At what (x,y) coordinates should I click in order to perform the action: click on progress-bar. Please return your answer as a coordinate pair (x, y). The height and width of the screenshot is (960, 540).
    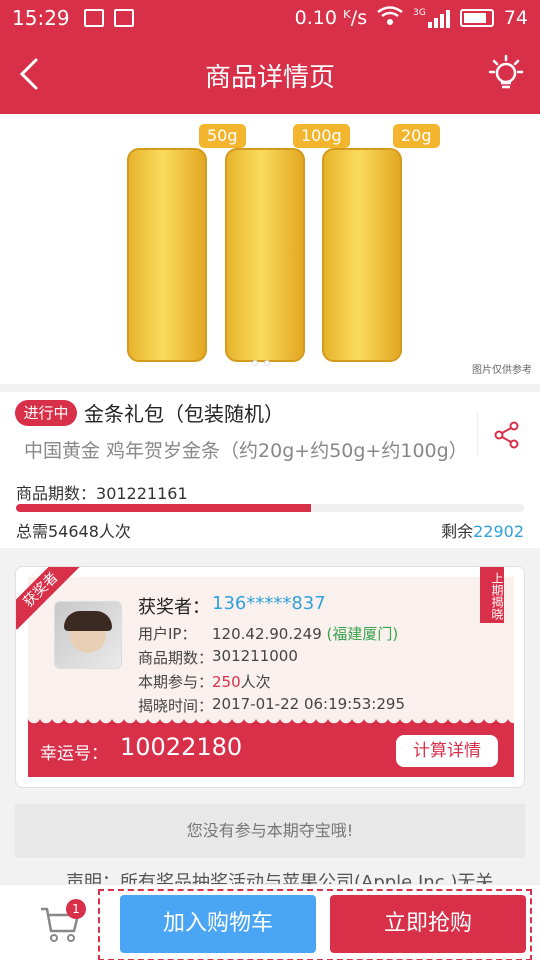
    Looking at the image, I should click on (270, 508).